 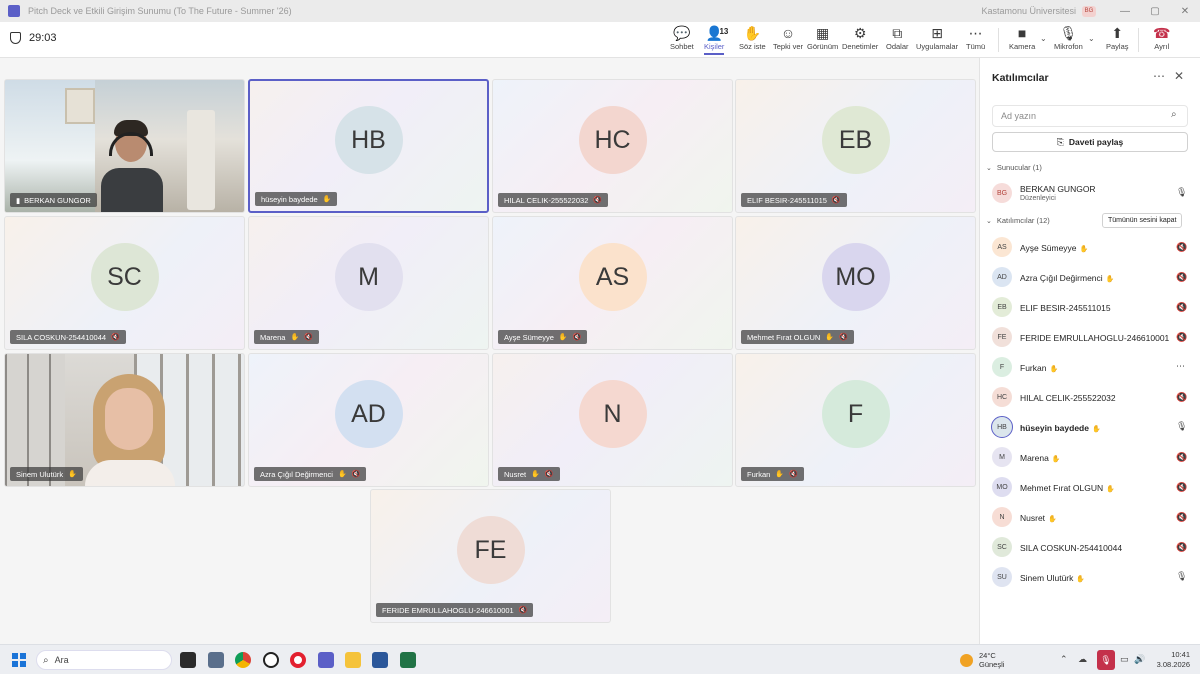 I want to click on participant-row: HC HILAL CELIK-255522032 🔇, so click(x=1090, y=397).